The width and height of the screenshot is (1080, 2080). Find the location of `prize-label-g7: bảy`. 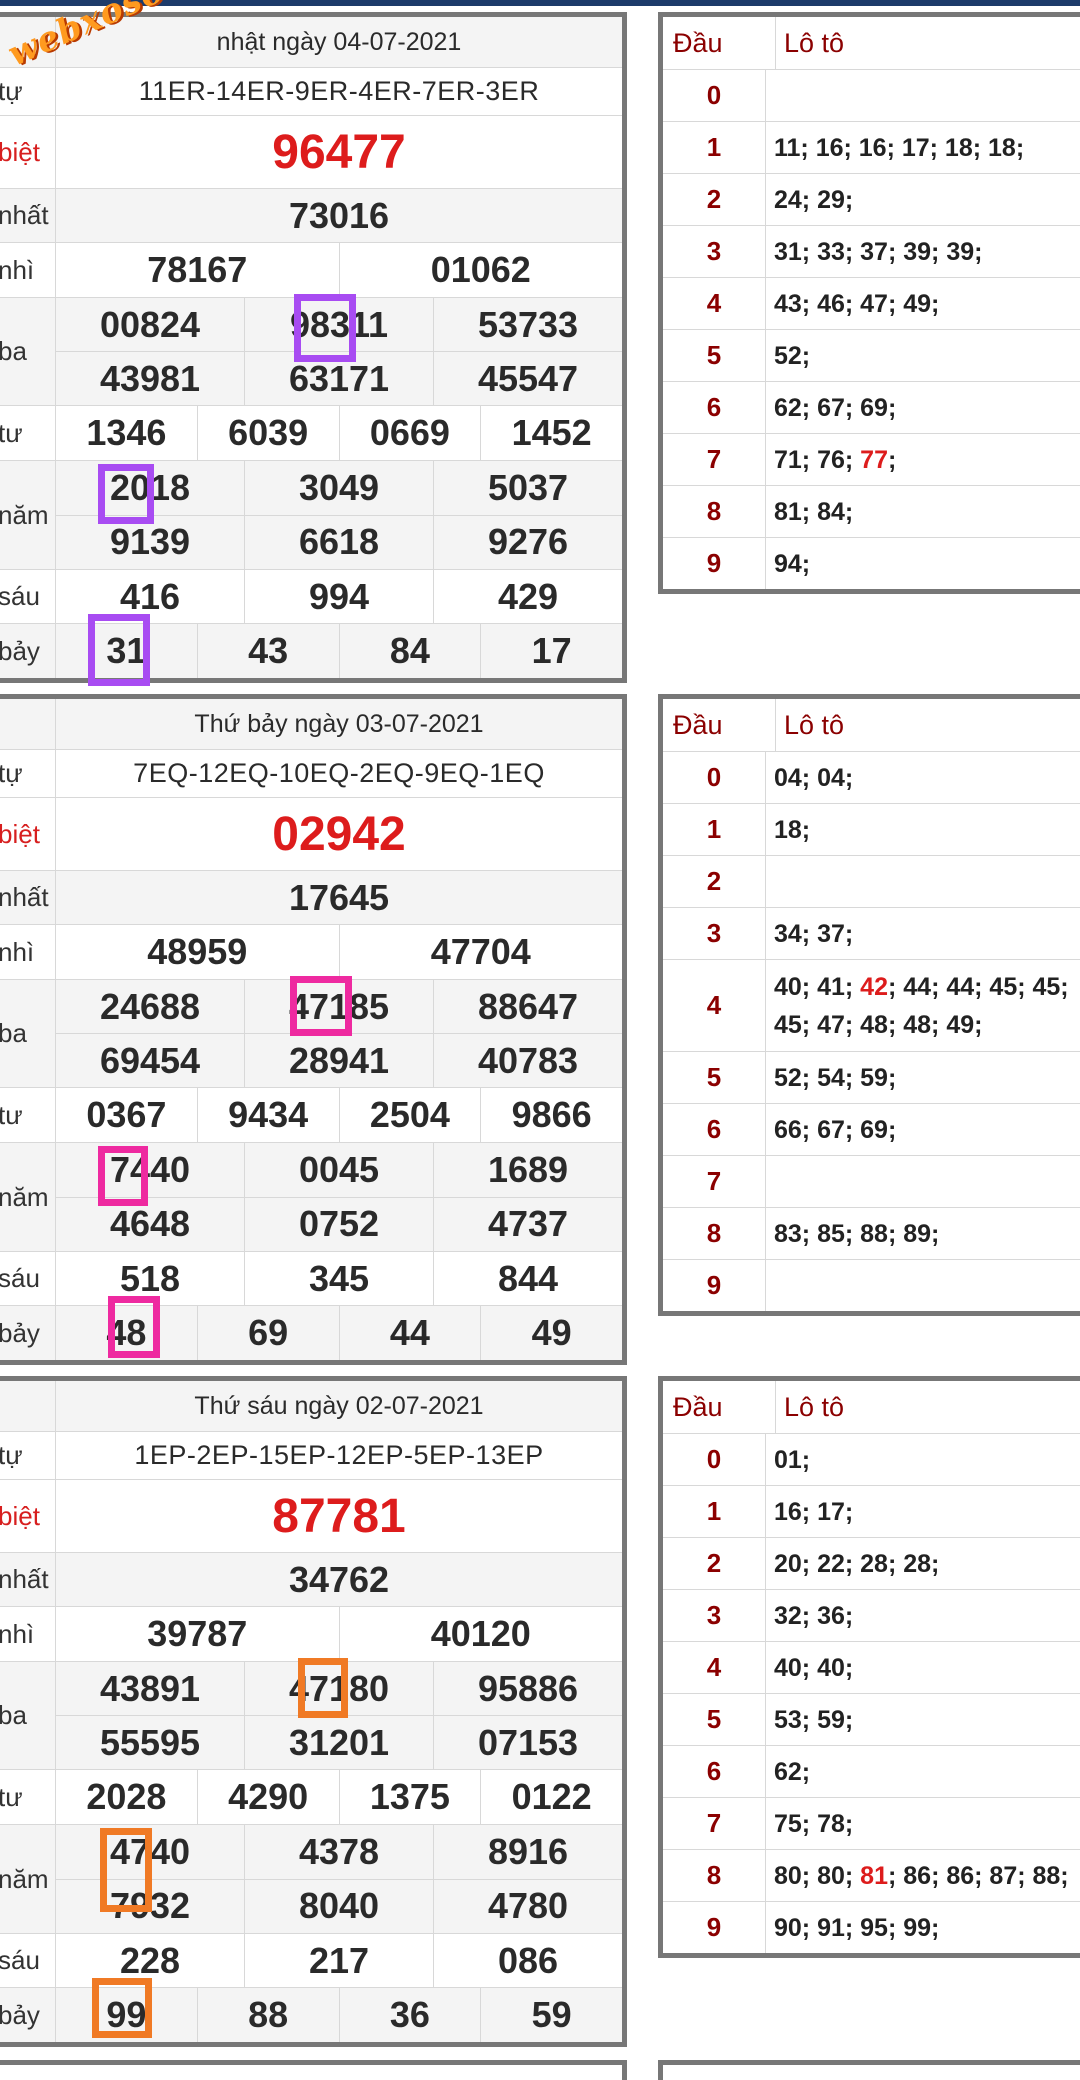

prize-label-g7: bảy is located at coordinates (28, 2015).